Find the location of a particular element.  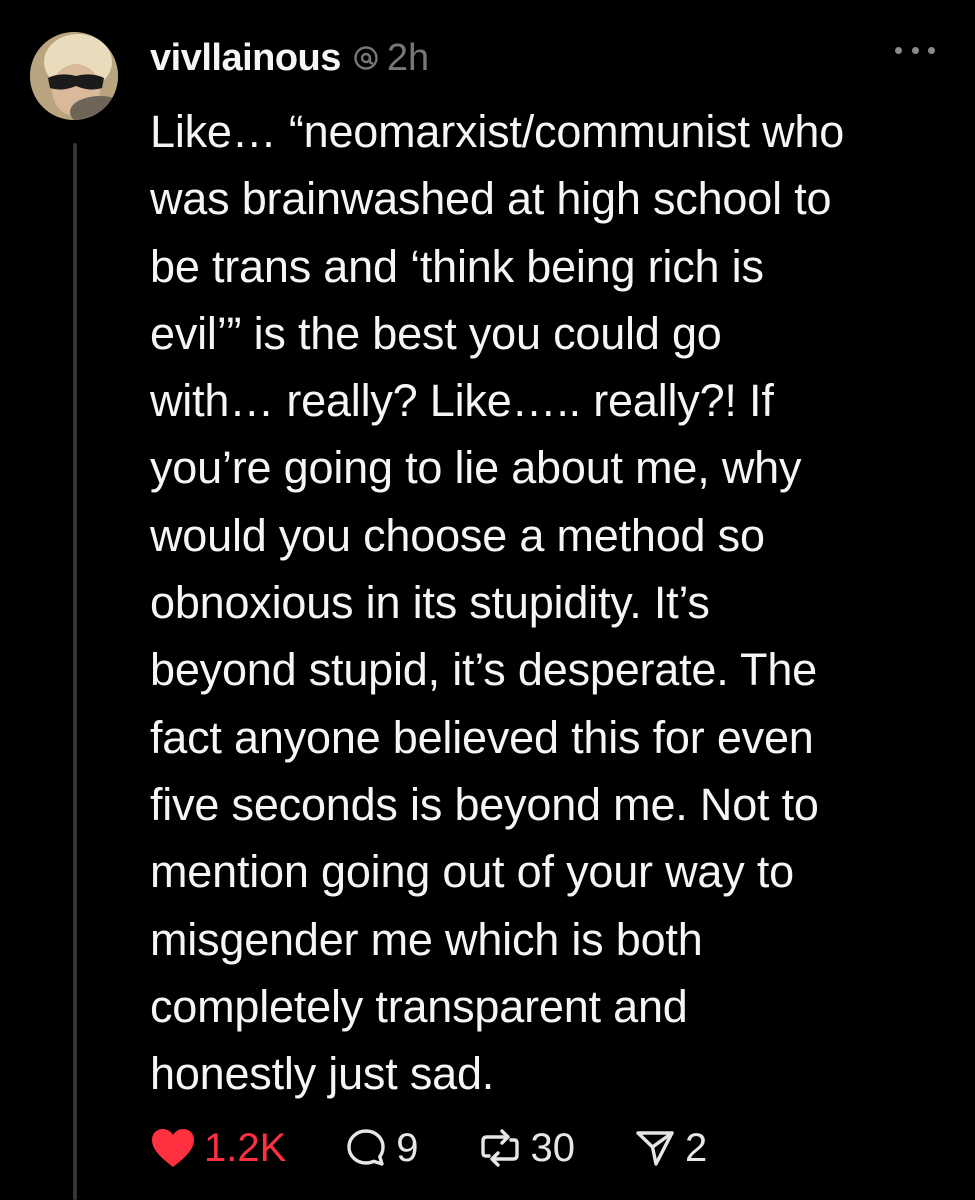

share-count: 2 is located at coordinates (696, 1147).